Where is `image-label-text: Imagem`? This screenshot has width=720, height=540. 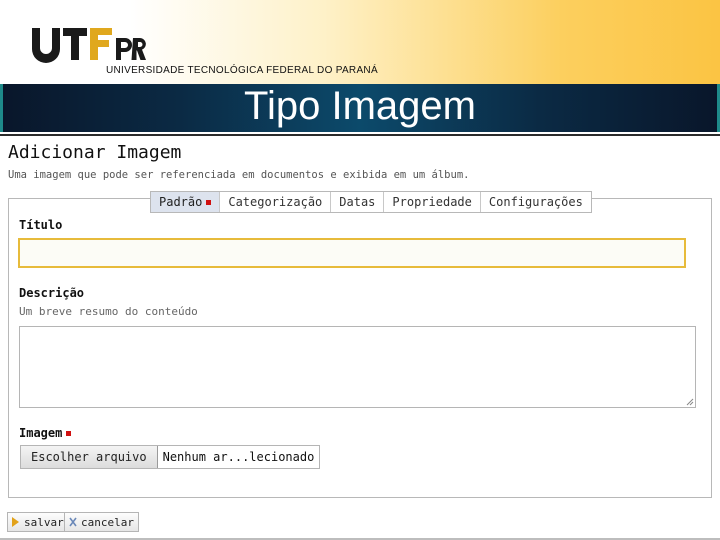
image-label-text: Imagem is located at coordinates (41, 433).